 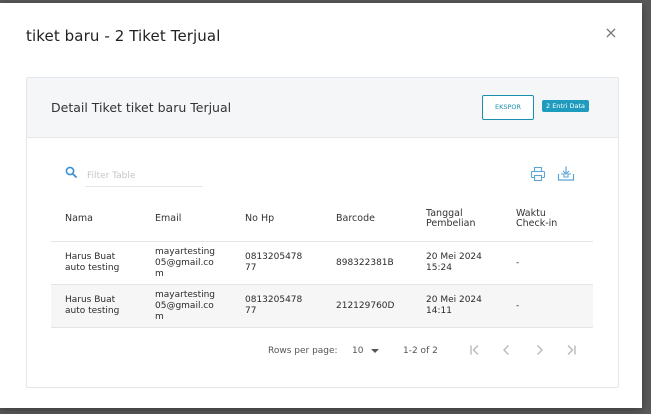 What do you see at coordinates (71, 172) in the screenshot?
I see `search-icon` at bounding box center [71, 172].